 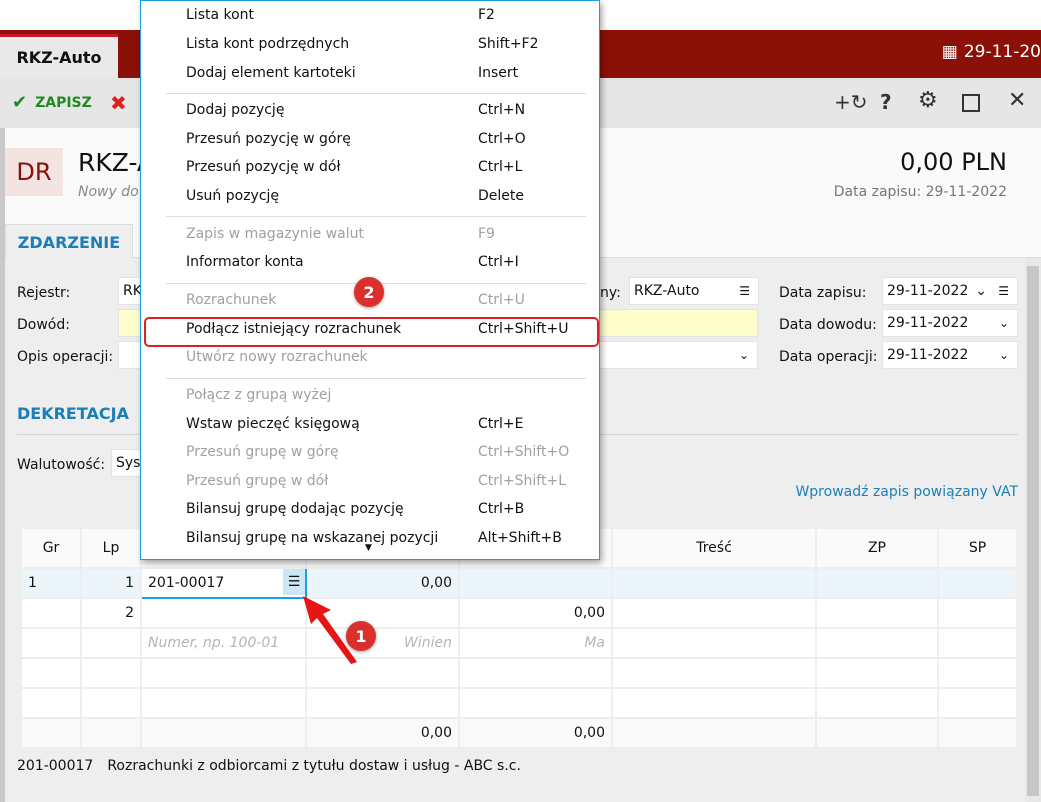 I want to click on menu-item-shortcut: Ctrl+O, so click(x=502, y=139).